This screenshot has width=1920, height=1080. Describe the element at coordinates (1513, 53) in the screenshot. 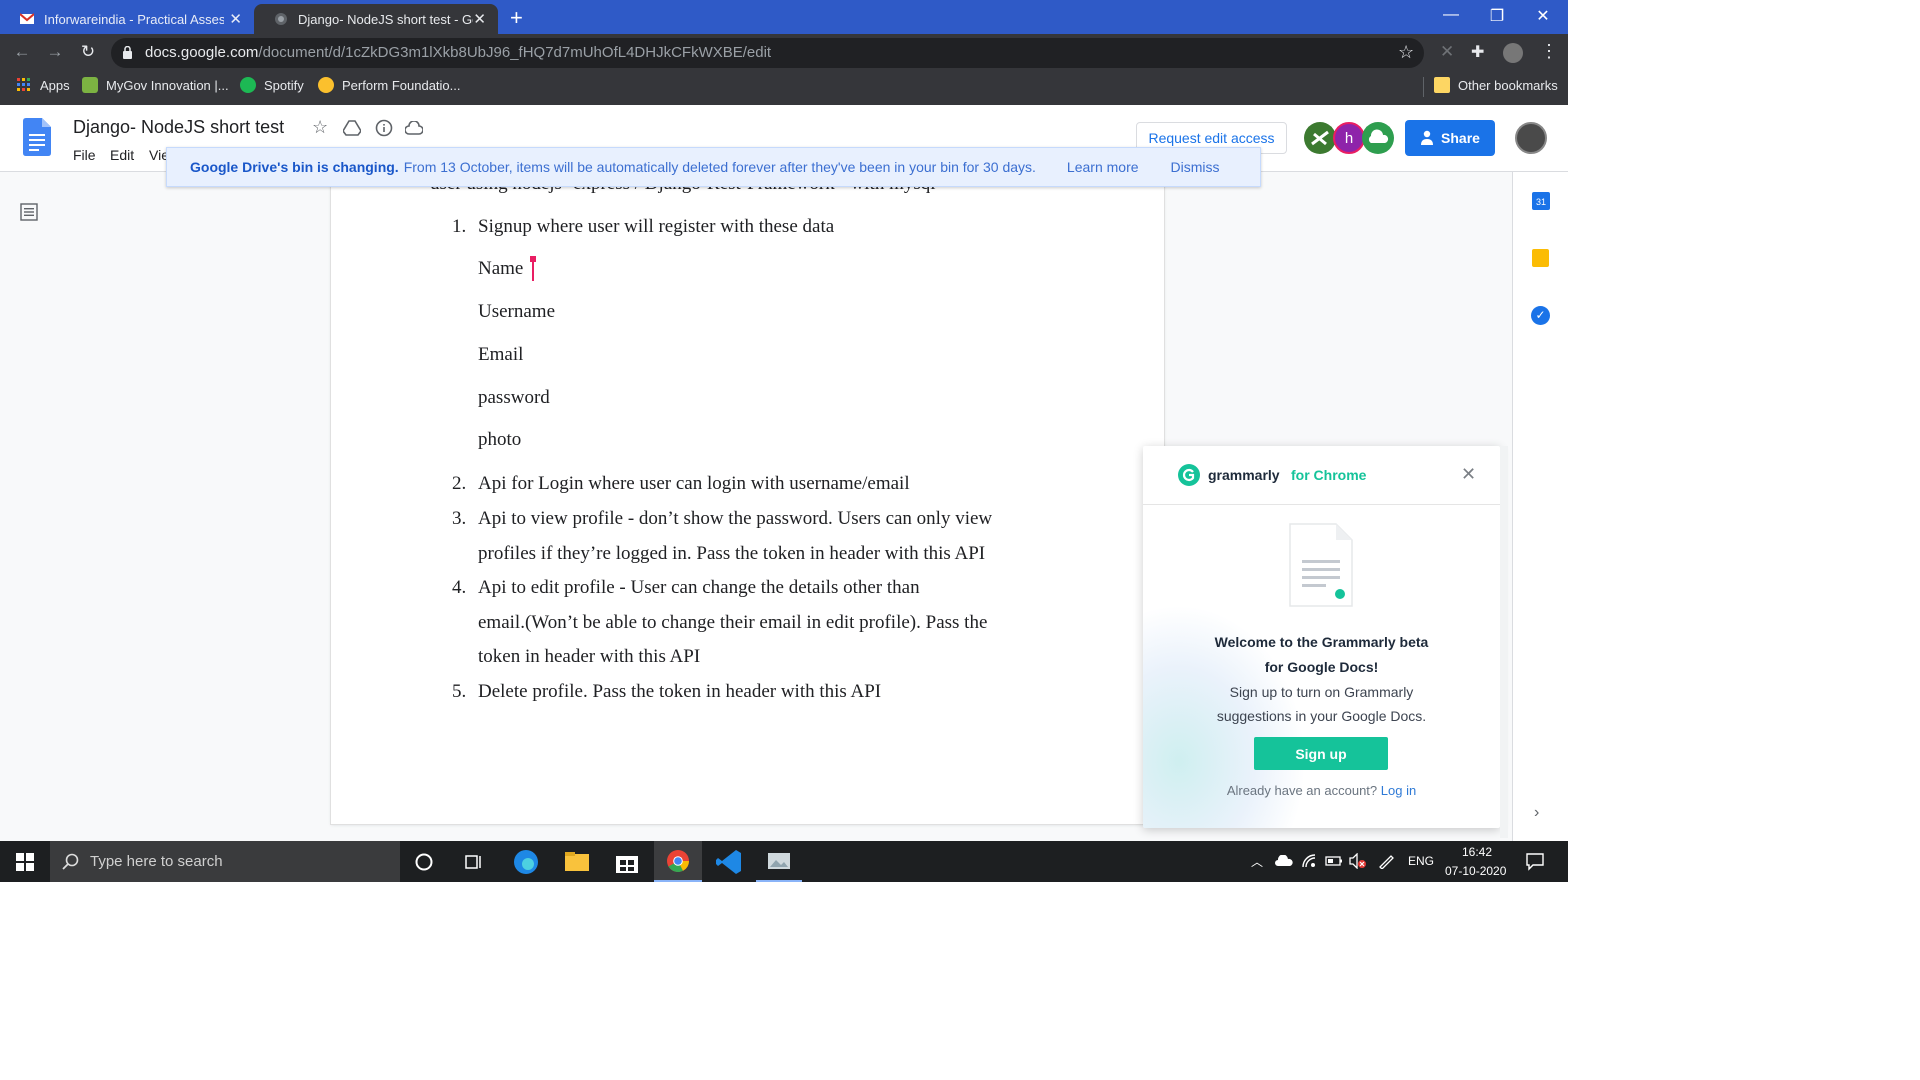

I see `profile-avatar` at that location.